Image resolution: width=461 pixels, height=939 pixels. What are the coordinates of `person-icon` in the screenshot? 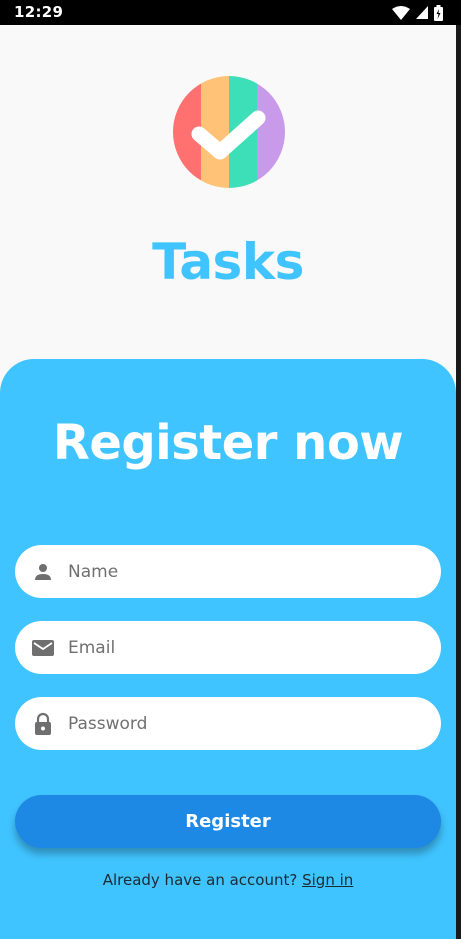 It's located at (43, 572).